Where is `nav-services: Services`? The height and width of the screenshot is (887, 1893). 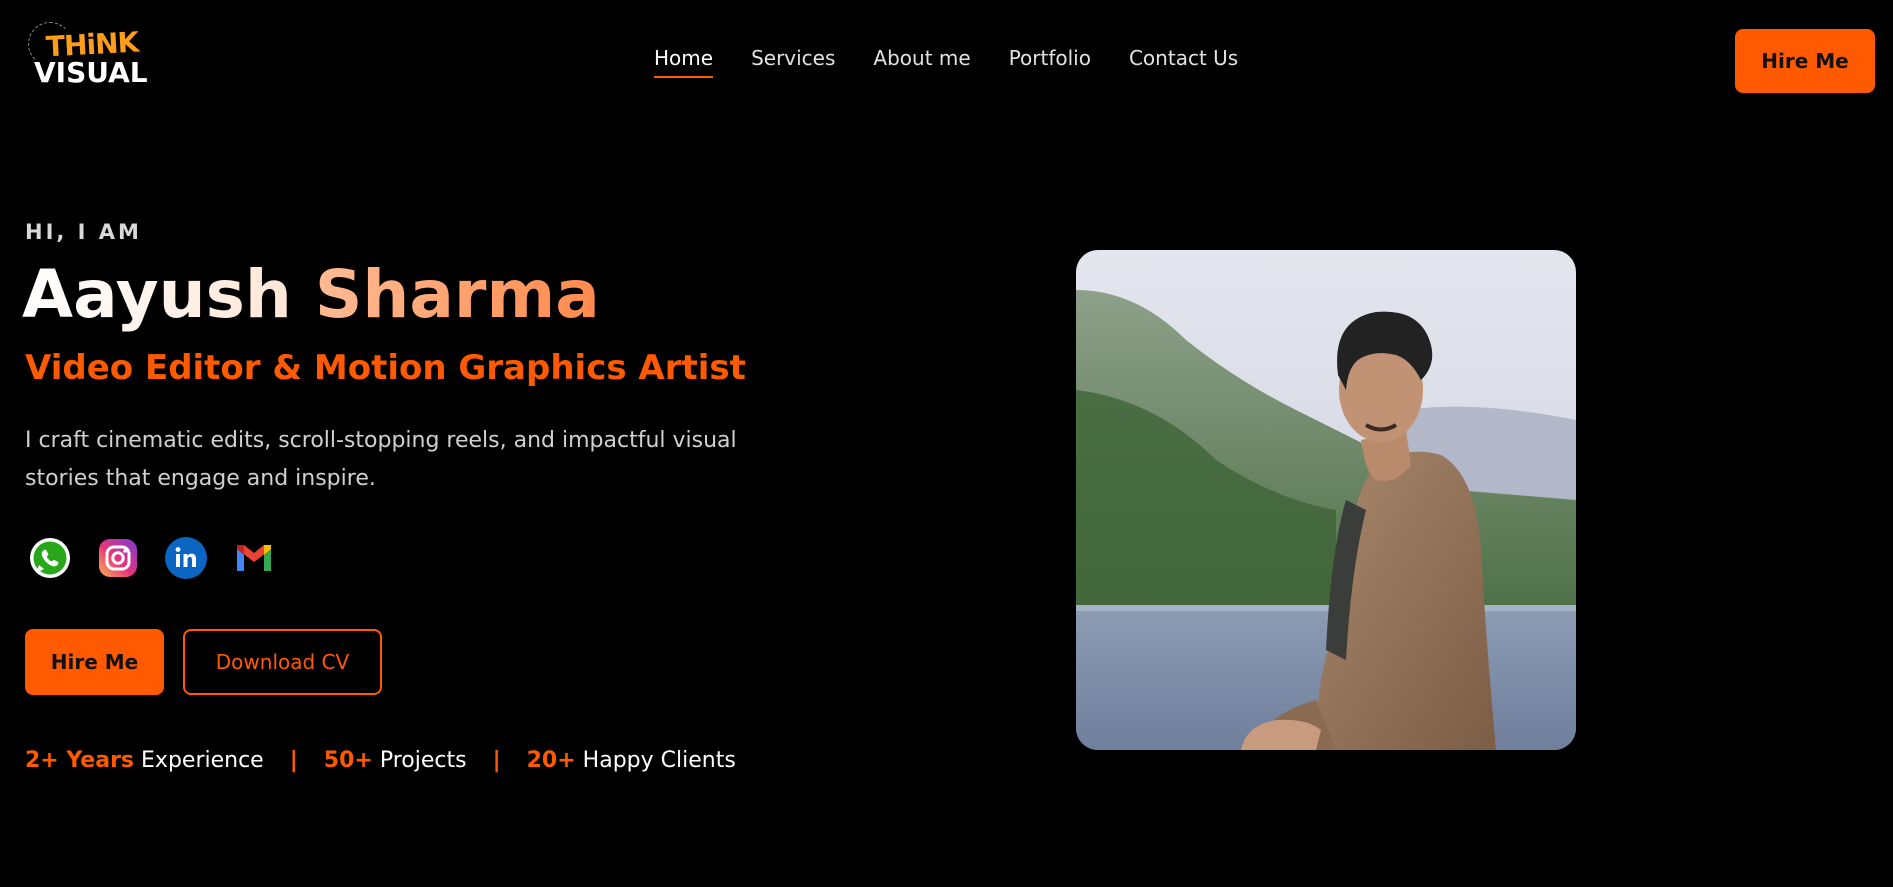
nav-services: Services is located at coordinates (793, 62).